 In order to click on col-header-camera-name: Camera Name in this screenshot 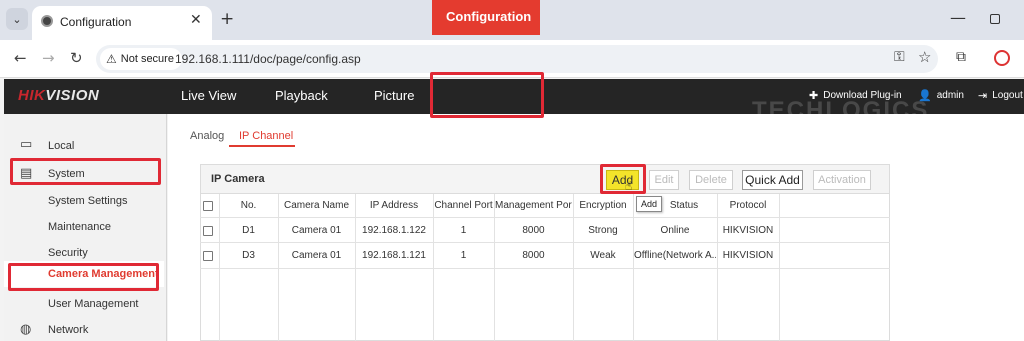, I will do `click(316, 205)`.